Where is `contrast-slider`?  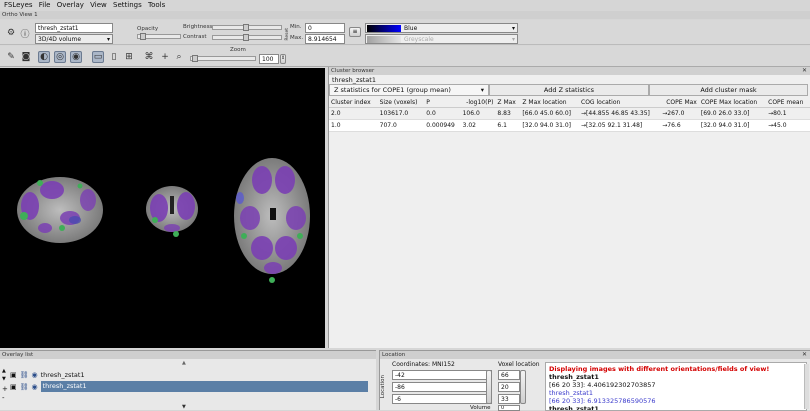
contrast-slider is located at coordinates (247, 37).